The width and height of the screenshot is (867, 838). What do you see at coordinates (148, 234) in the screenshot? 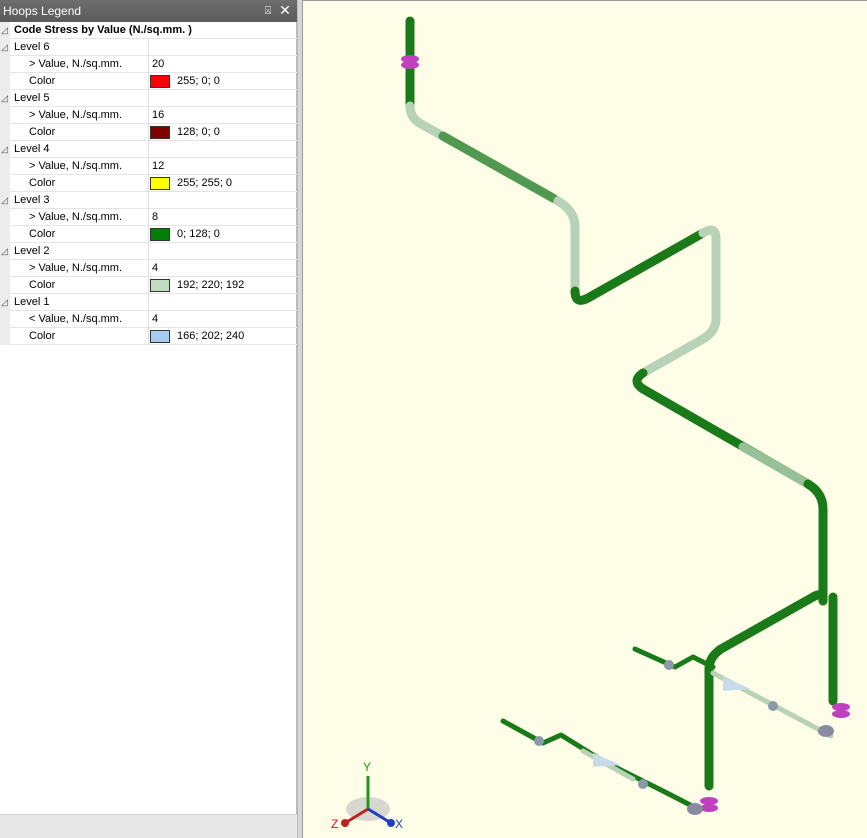
I see `level-color-row: Color 0; 128; 0` at bounding box center [148, 234].